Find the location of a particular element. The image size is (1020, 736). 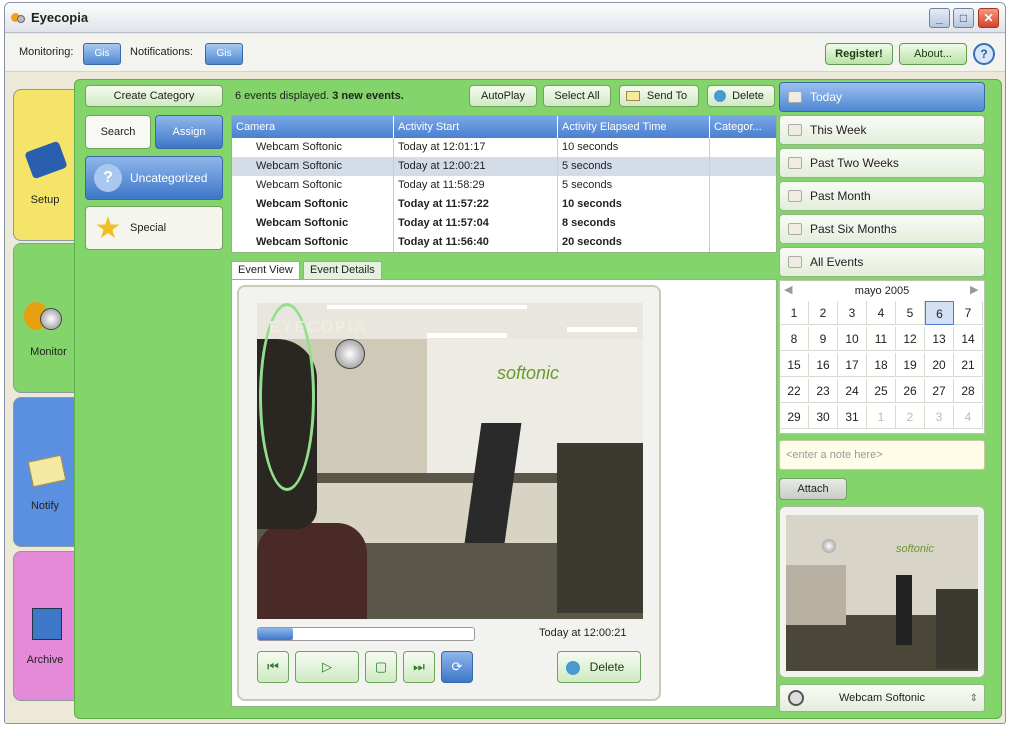

cell-elapsed: 10 seconds is located at coordinates (590, 147).